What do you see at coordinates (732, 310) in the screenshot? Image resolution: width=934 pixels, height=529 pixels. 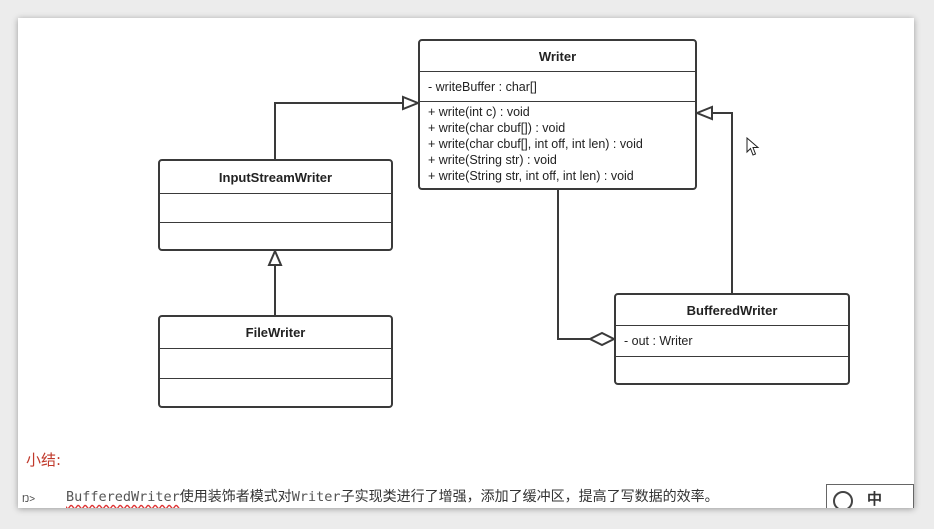 I see `class-name: BufferedWriter` at bounding box center [732, 310].